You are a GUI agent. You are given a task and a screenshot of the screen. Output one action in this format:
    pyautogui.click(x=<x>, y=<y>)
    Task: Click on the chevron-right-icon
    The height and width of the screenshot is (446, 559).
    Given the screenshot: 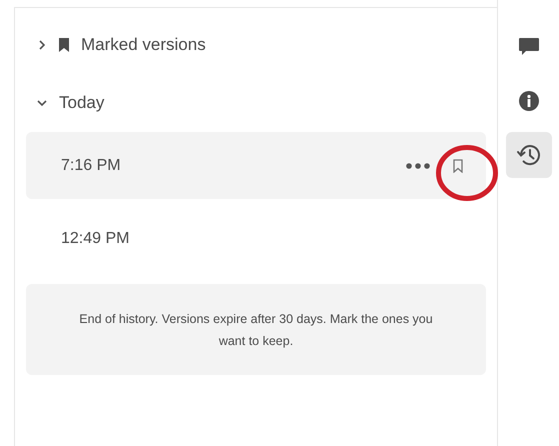 What is the action you would take?
    pyautogui.click(x=42, y=45)
    